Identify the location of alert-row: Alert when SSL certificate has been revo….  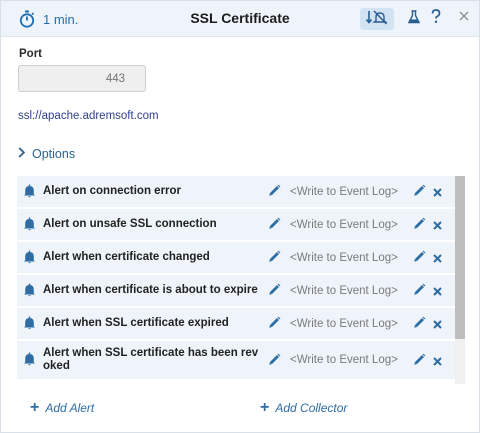
(236, 360).